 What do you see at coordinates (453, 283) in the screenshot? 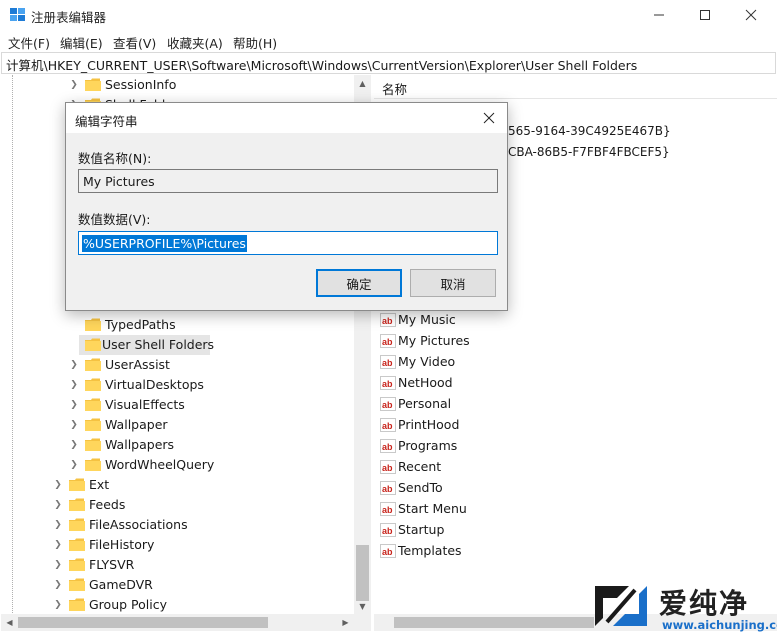
I see `cancel-button: 取消` at bounding box center [453, 283].